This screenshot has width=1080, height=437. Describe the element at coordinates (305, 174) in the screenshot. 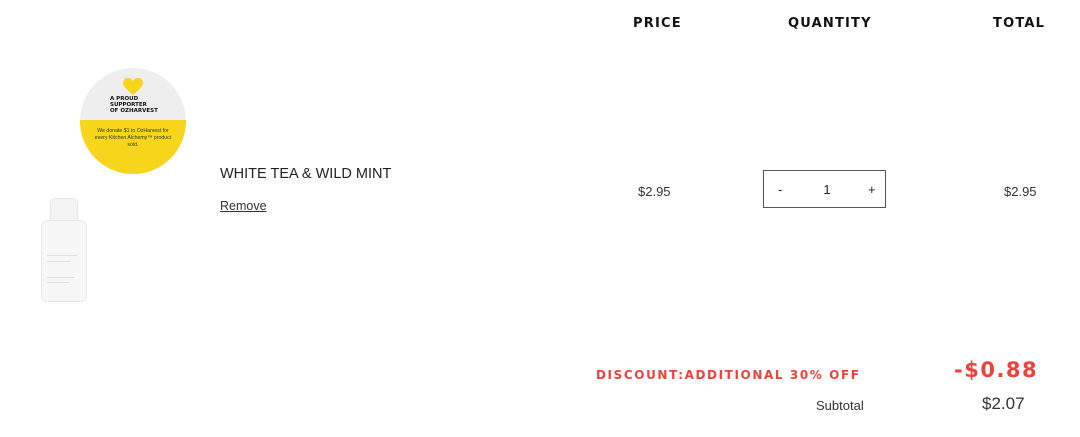

I see `product-name: WHITE TEA & WILD MINT` at that location.